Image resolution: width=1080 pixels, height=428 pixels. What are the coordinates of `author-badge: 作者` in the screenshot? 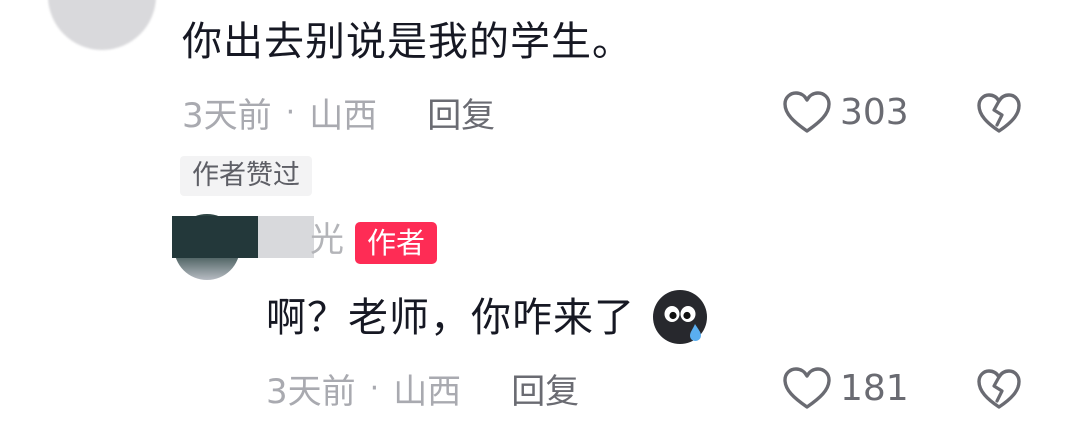 It's located at (396, 243).